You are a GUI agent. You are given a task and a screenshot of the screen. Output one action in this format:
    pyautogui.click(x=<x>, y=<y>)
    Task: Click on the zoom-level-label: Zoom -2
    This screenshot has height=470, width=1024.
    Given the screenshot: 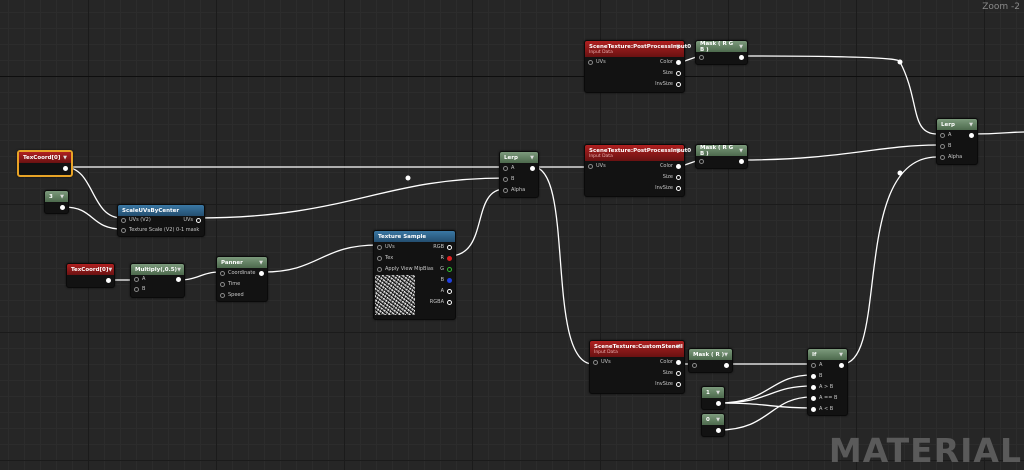 What is the action you would take?
    pyautogui.click(x=1001, y=7)
    